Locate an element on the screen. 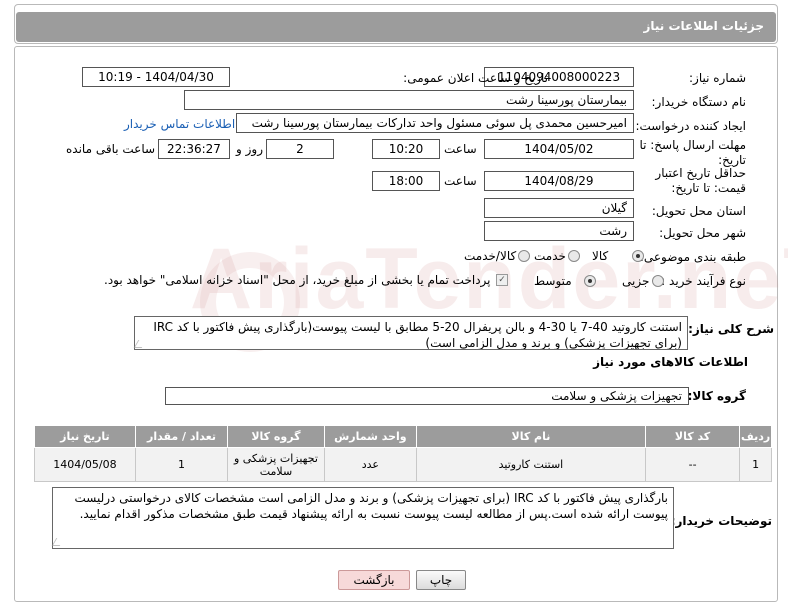 The image size is (788, 606). reply-time-label: ساعت is located at coordinates (460, 149).